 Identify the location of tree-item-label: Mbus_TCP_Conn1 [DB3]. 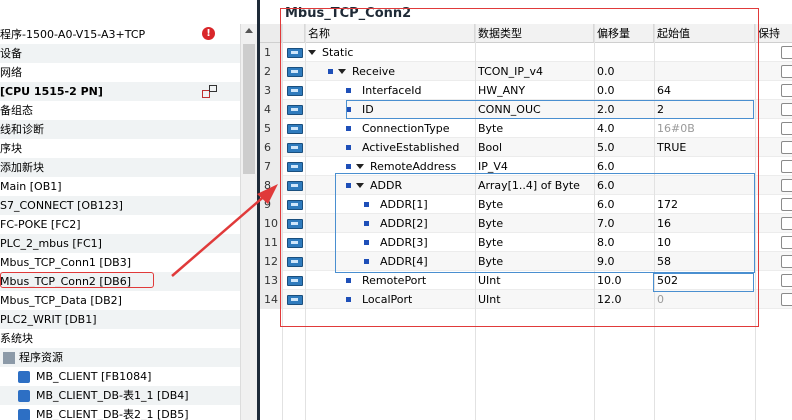
(66, 262).